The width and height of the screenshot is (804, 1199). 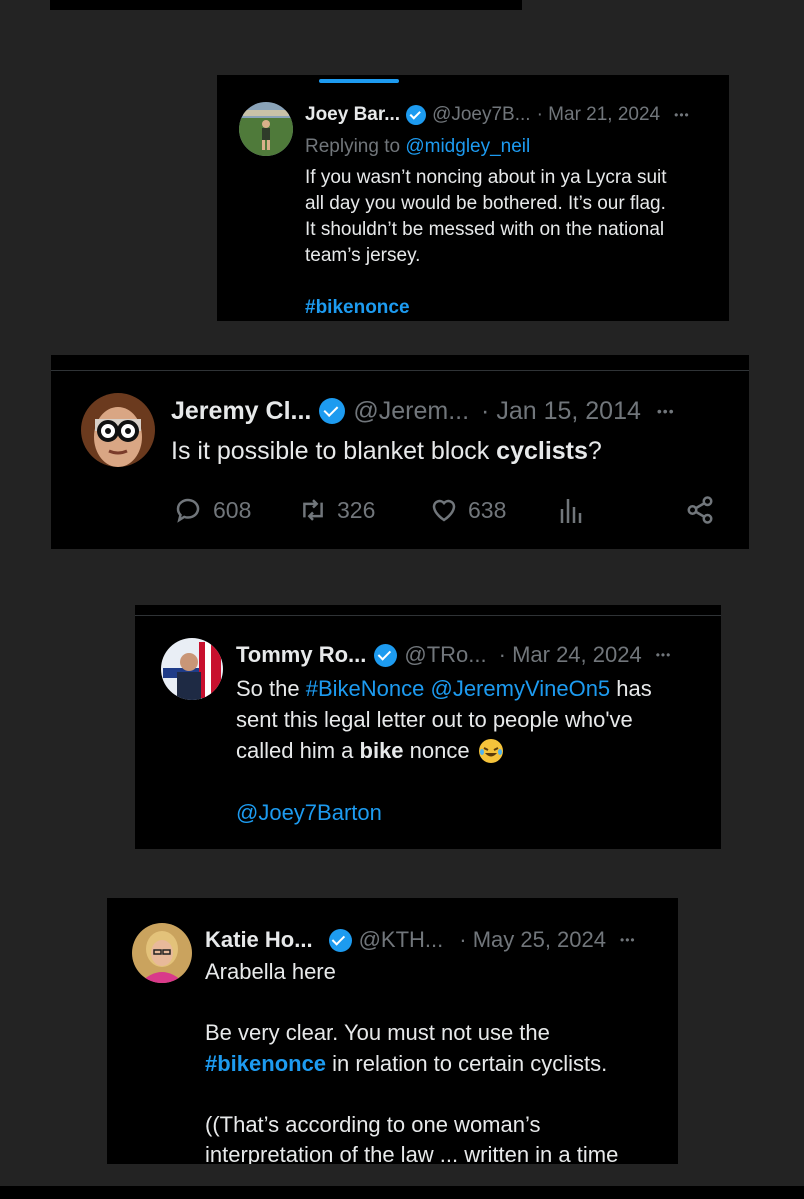 I want to click on tweet-text-line: So the #BikeNonce @JeremyVineOn5 has, so click(x=444, y=688).